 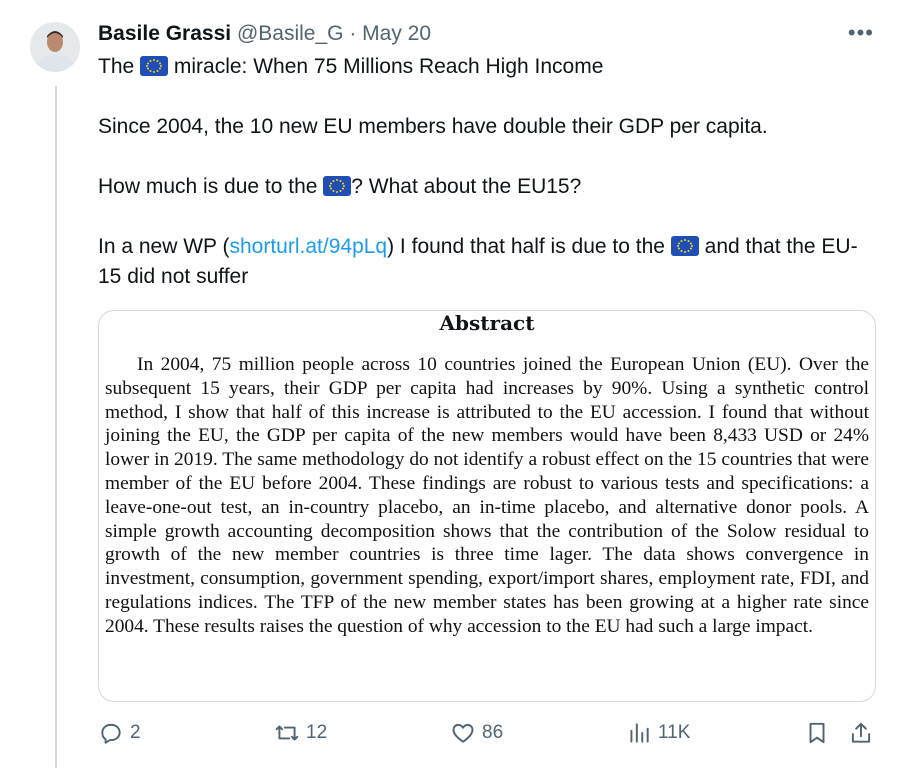 I want to click on tweet-header: Basile Grassi @Basile_G · May 20, so click(x=264, y=34).